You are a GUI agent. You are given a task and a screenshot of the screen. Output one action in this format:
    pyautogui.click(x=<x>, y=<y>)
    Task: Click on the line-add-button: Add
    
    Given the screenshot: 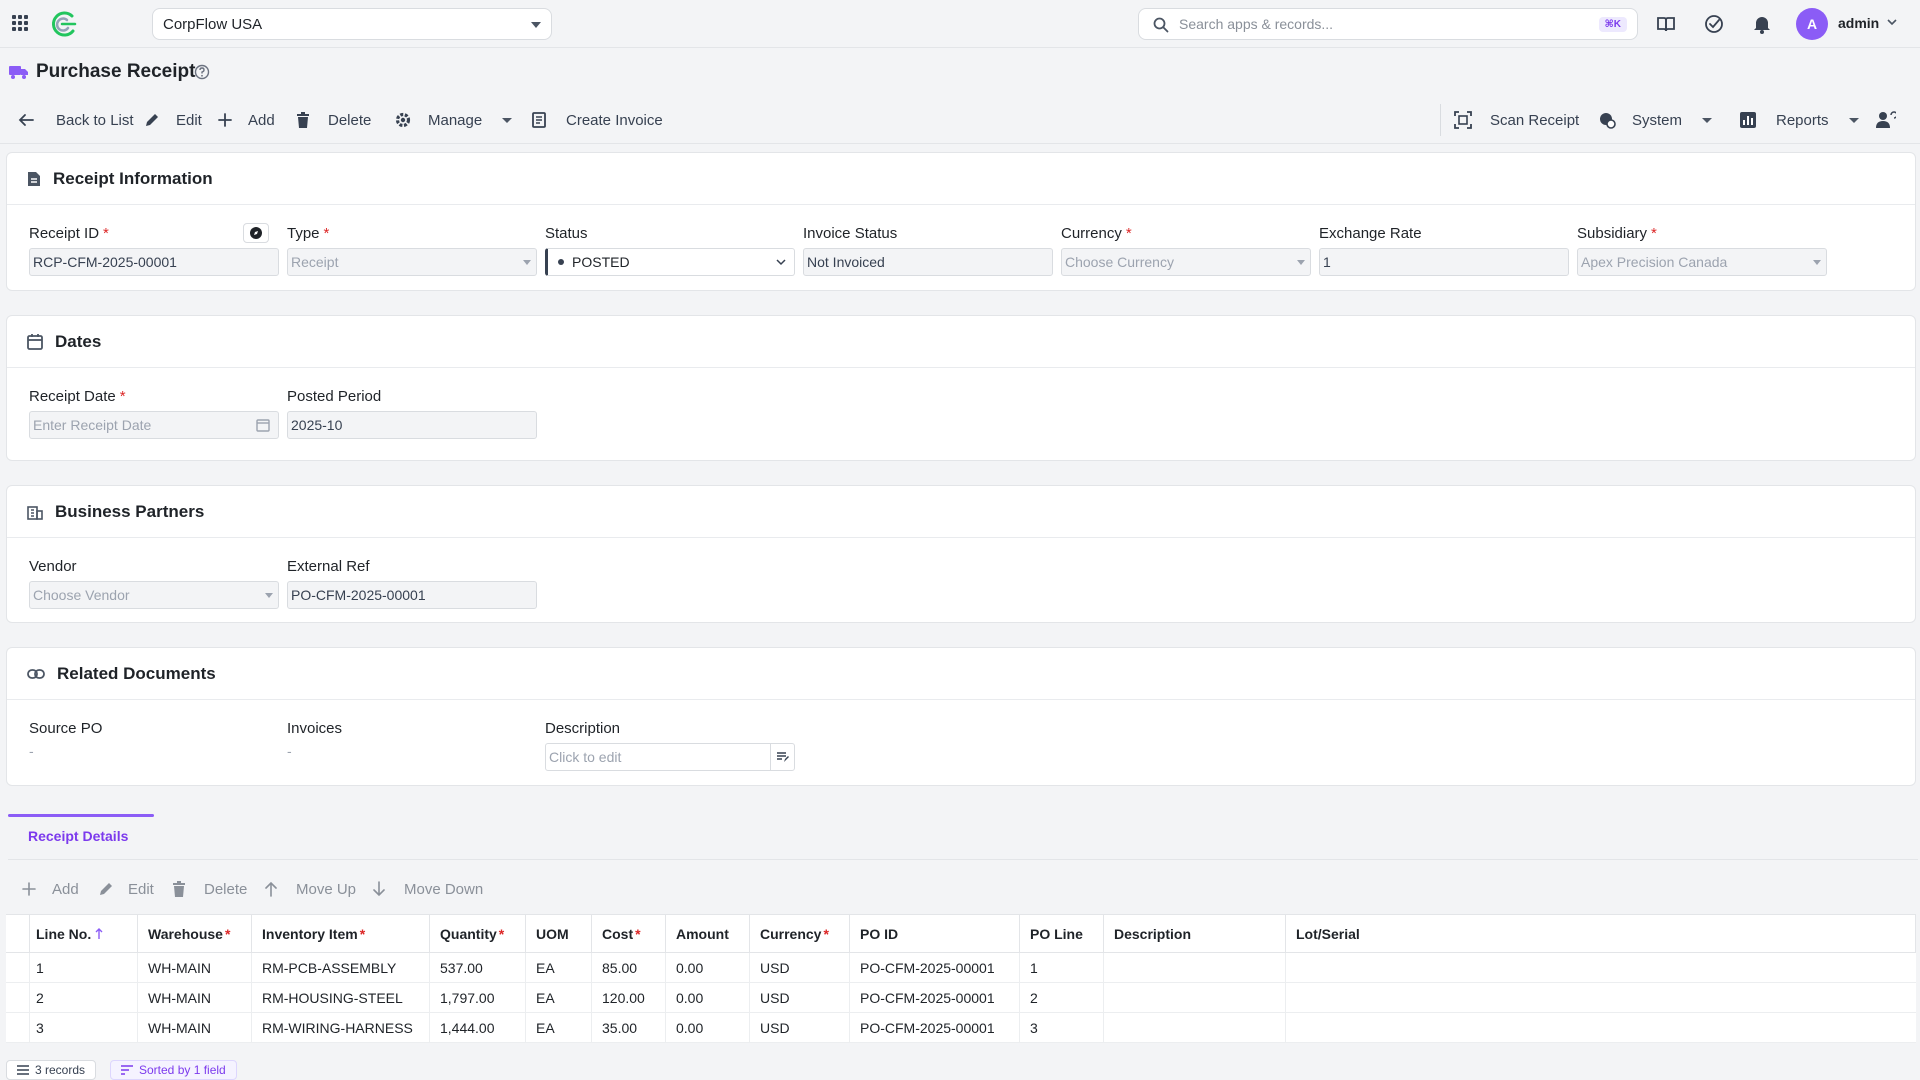 What is the action you would take?
    pyautogui.click(x=50, y=889)
    